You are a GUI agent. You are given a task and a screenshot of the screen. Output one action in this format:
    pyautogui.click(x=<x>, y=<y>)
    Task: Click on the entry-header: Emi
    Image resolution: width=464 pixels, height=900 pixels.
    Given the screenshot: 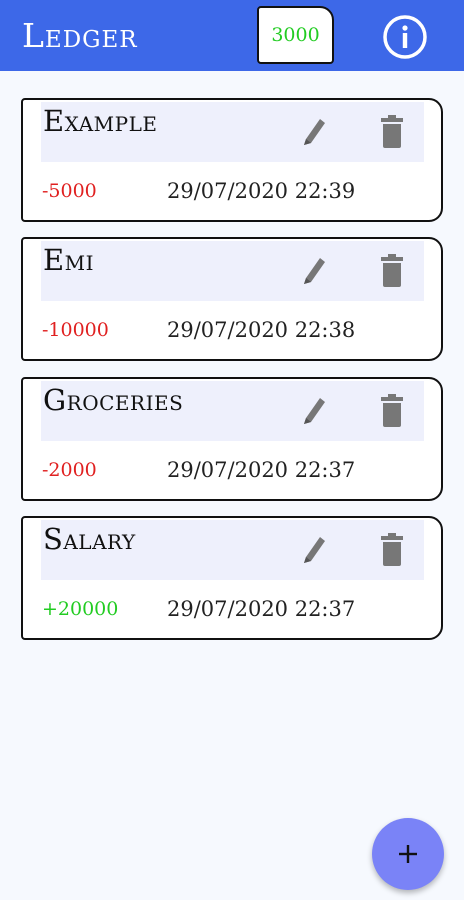 What is the action you would take?
    pyautogui.click(x=232, y=271)
    